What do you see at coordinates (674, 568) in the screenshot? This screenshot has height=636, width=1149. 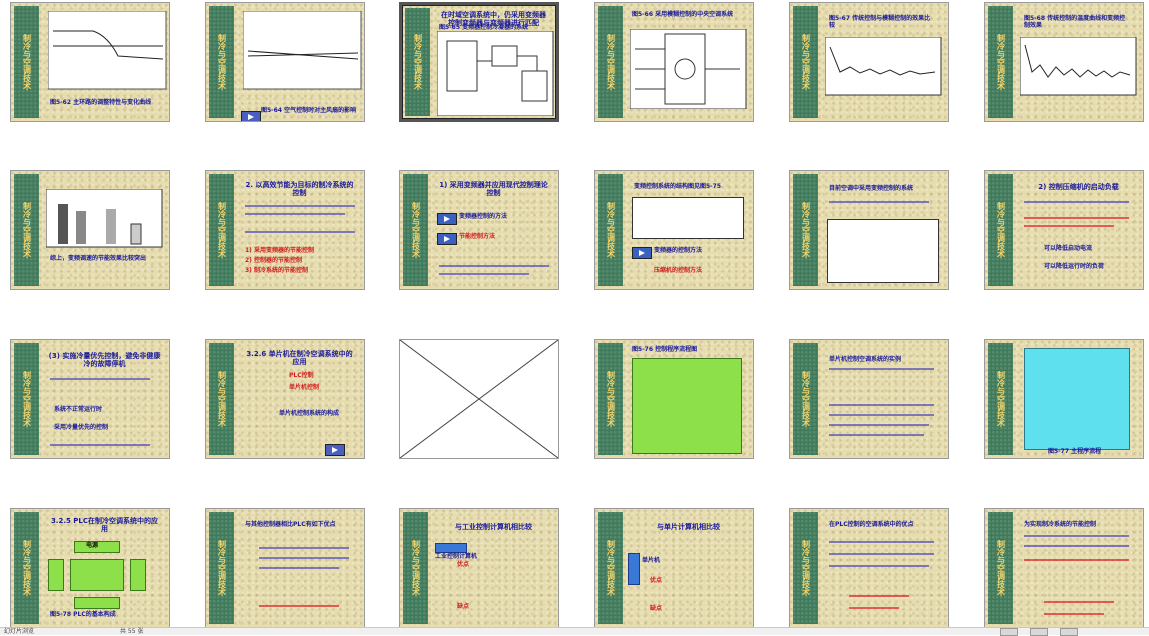 I see `slide-thumbnail-22: 制冷与空调技术 与单片计算机相比较 单片机 优点 缺点` at bounding box center [674, 568].